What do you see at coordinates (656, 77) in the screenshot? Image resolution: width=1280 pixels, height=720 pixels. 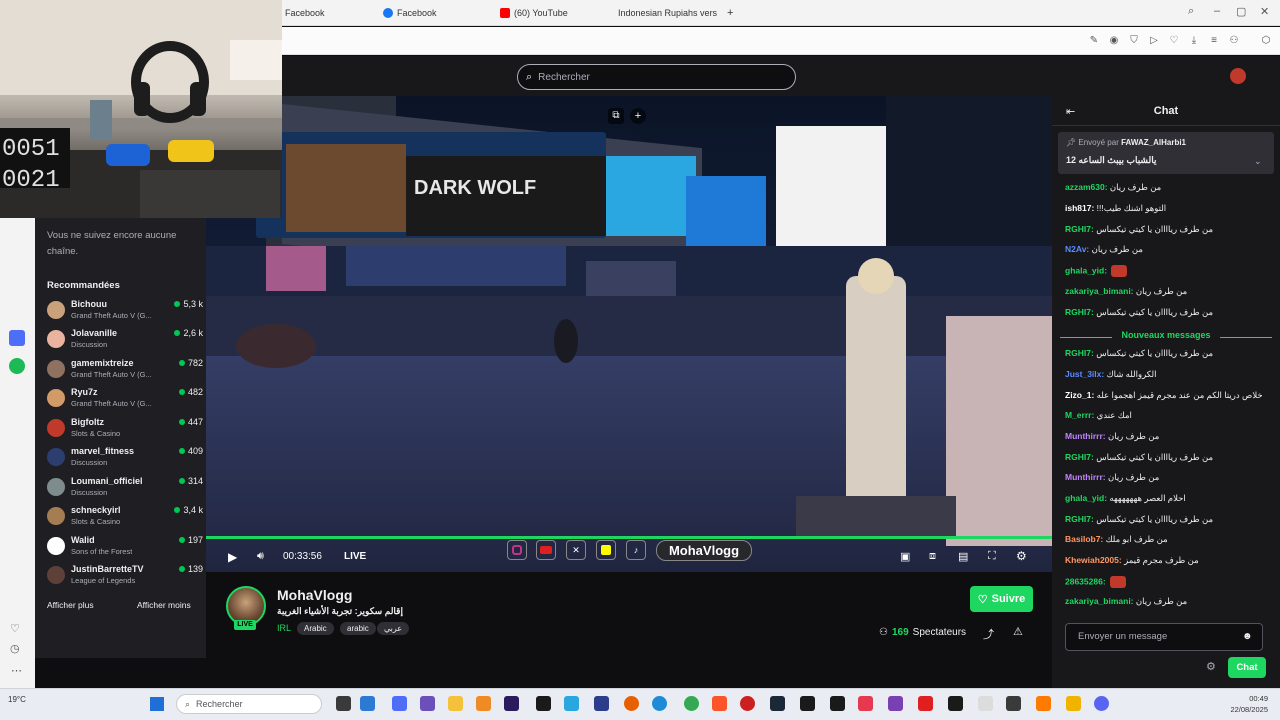 I see `search-input: ⌕ Rechercher` at bounding box center [656, 77].